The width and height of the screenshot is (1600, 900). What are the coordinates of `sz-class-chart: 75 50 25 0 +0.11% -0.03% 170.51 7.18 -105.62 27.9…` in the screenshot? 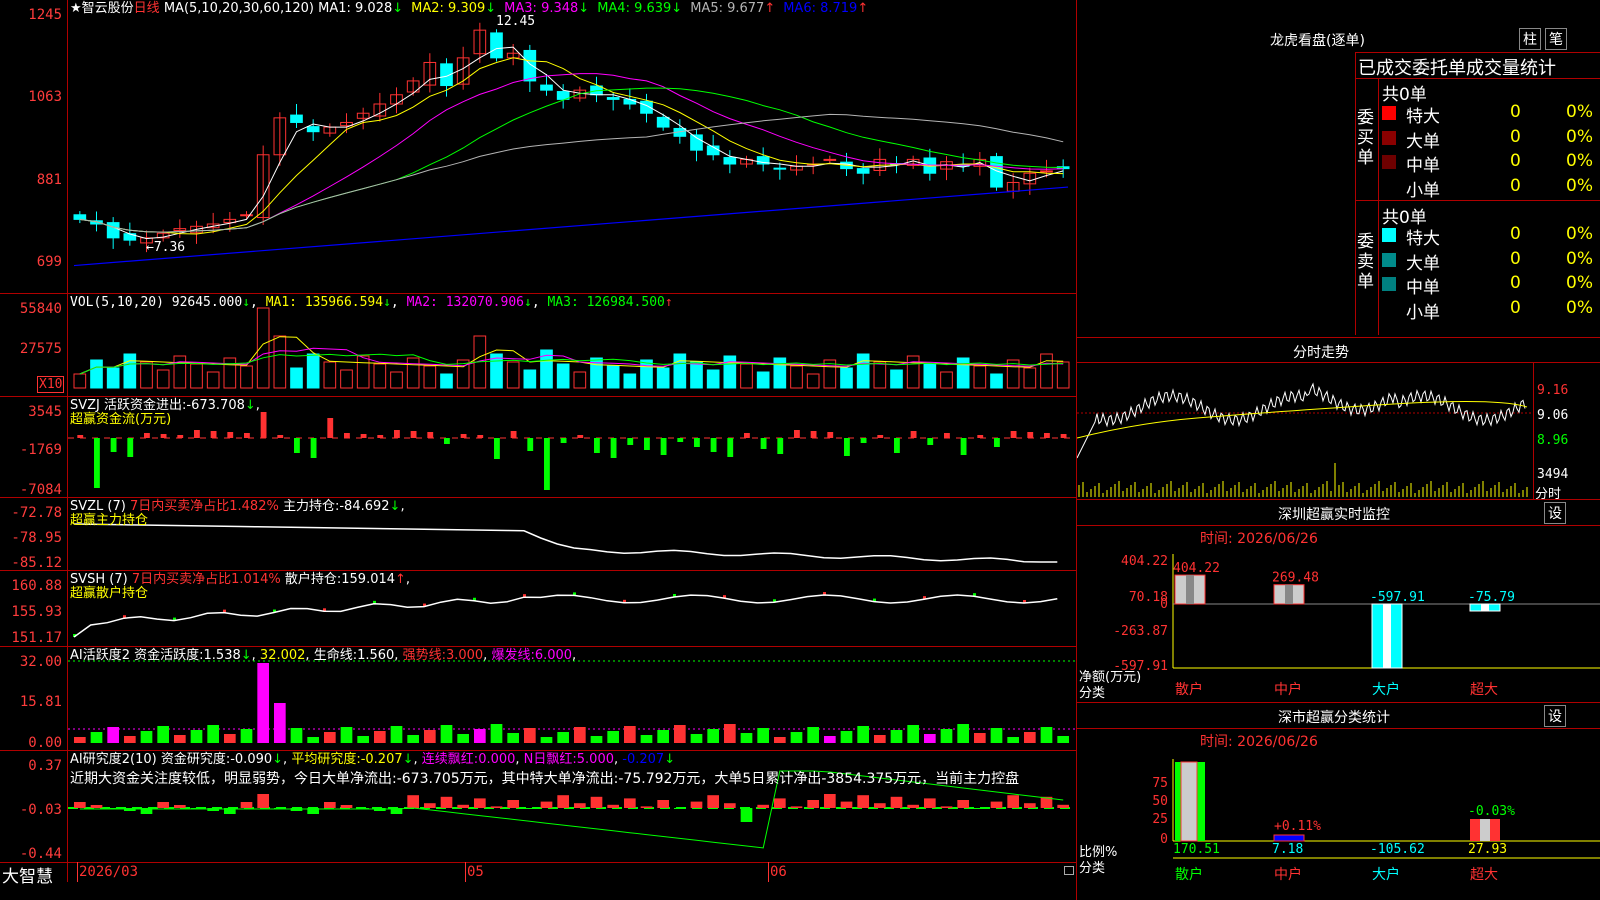 It's located at (1338, 814).